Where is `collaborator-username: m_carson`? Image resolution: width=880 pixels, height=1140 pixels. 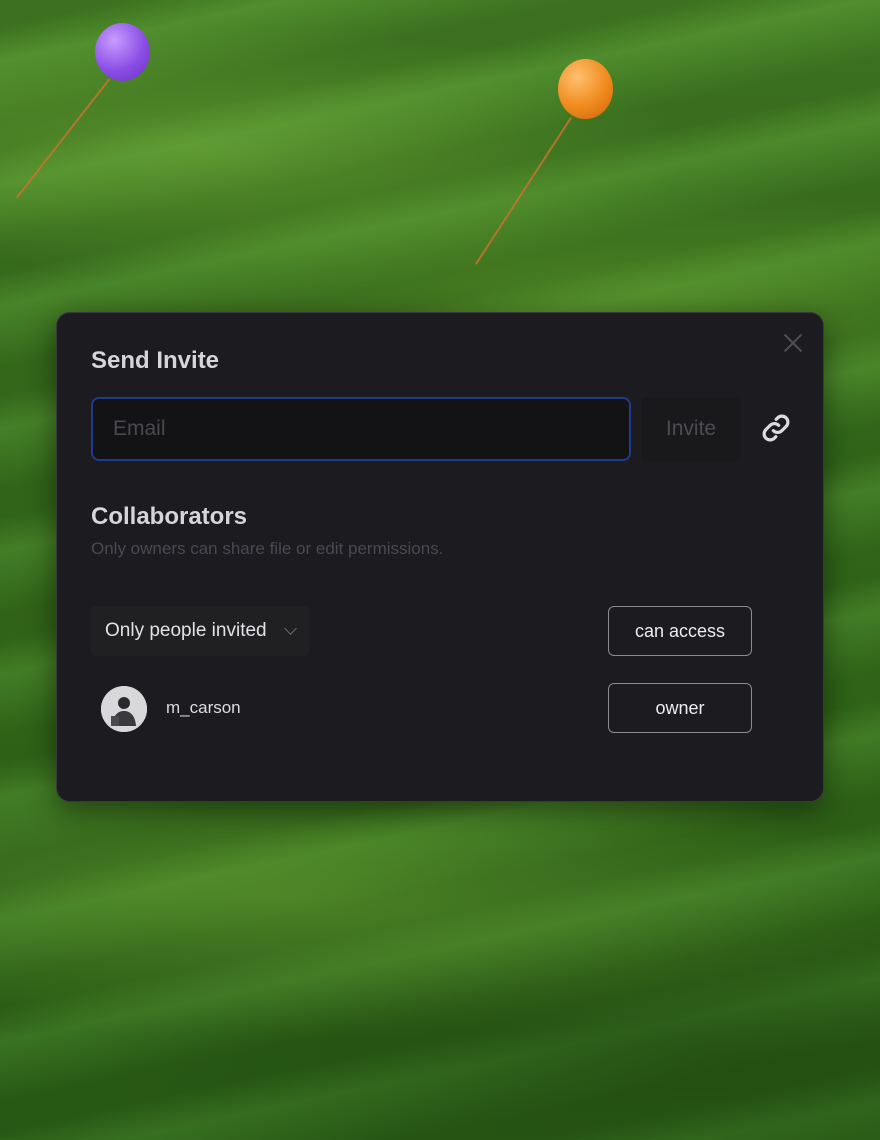
collaborator-username: m_carson is located at coordinates (203, 707).